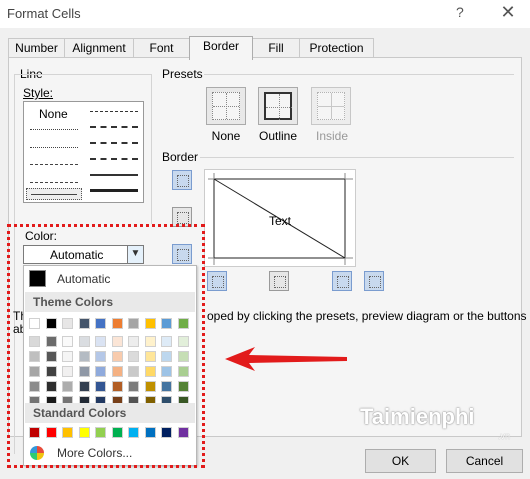 The width and height of the screenshot is (530, 479). I want to click on tab-font: Font, so click(161, 48).